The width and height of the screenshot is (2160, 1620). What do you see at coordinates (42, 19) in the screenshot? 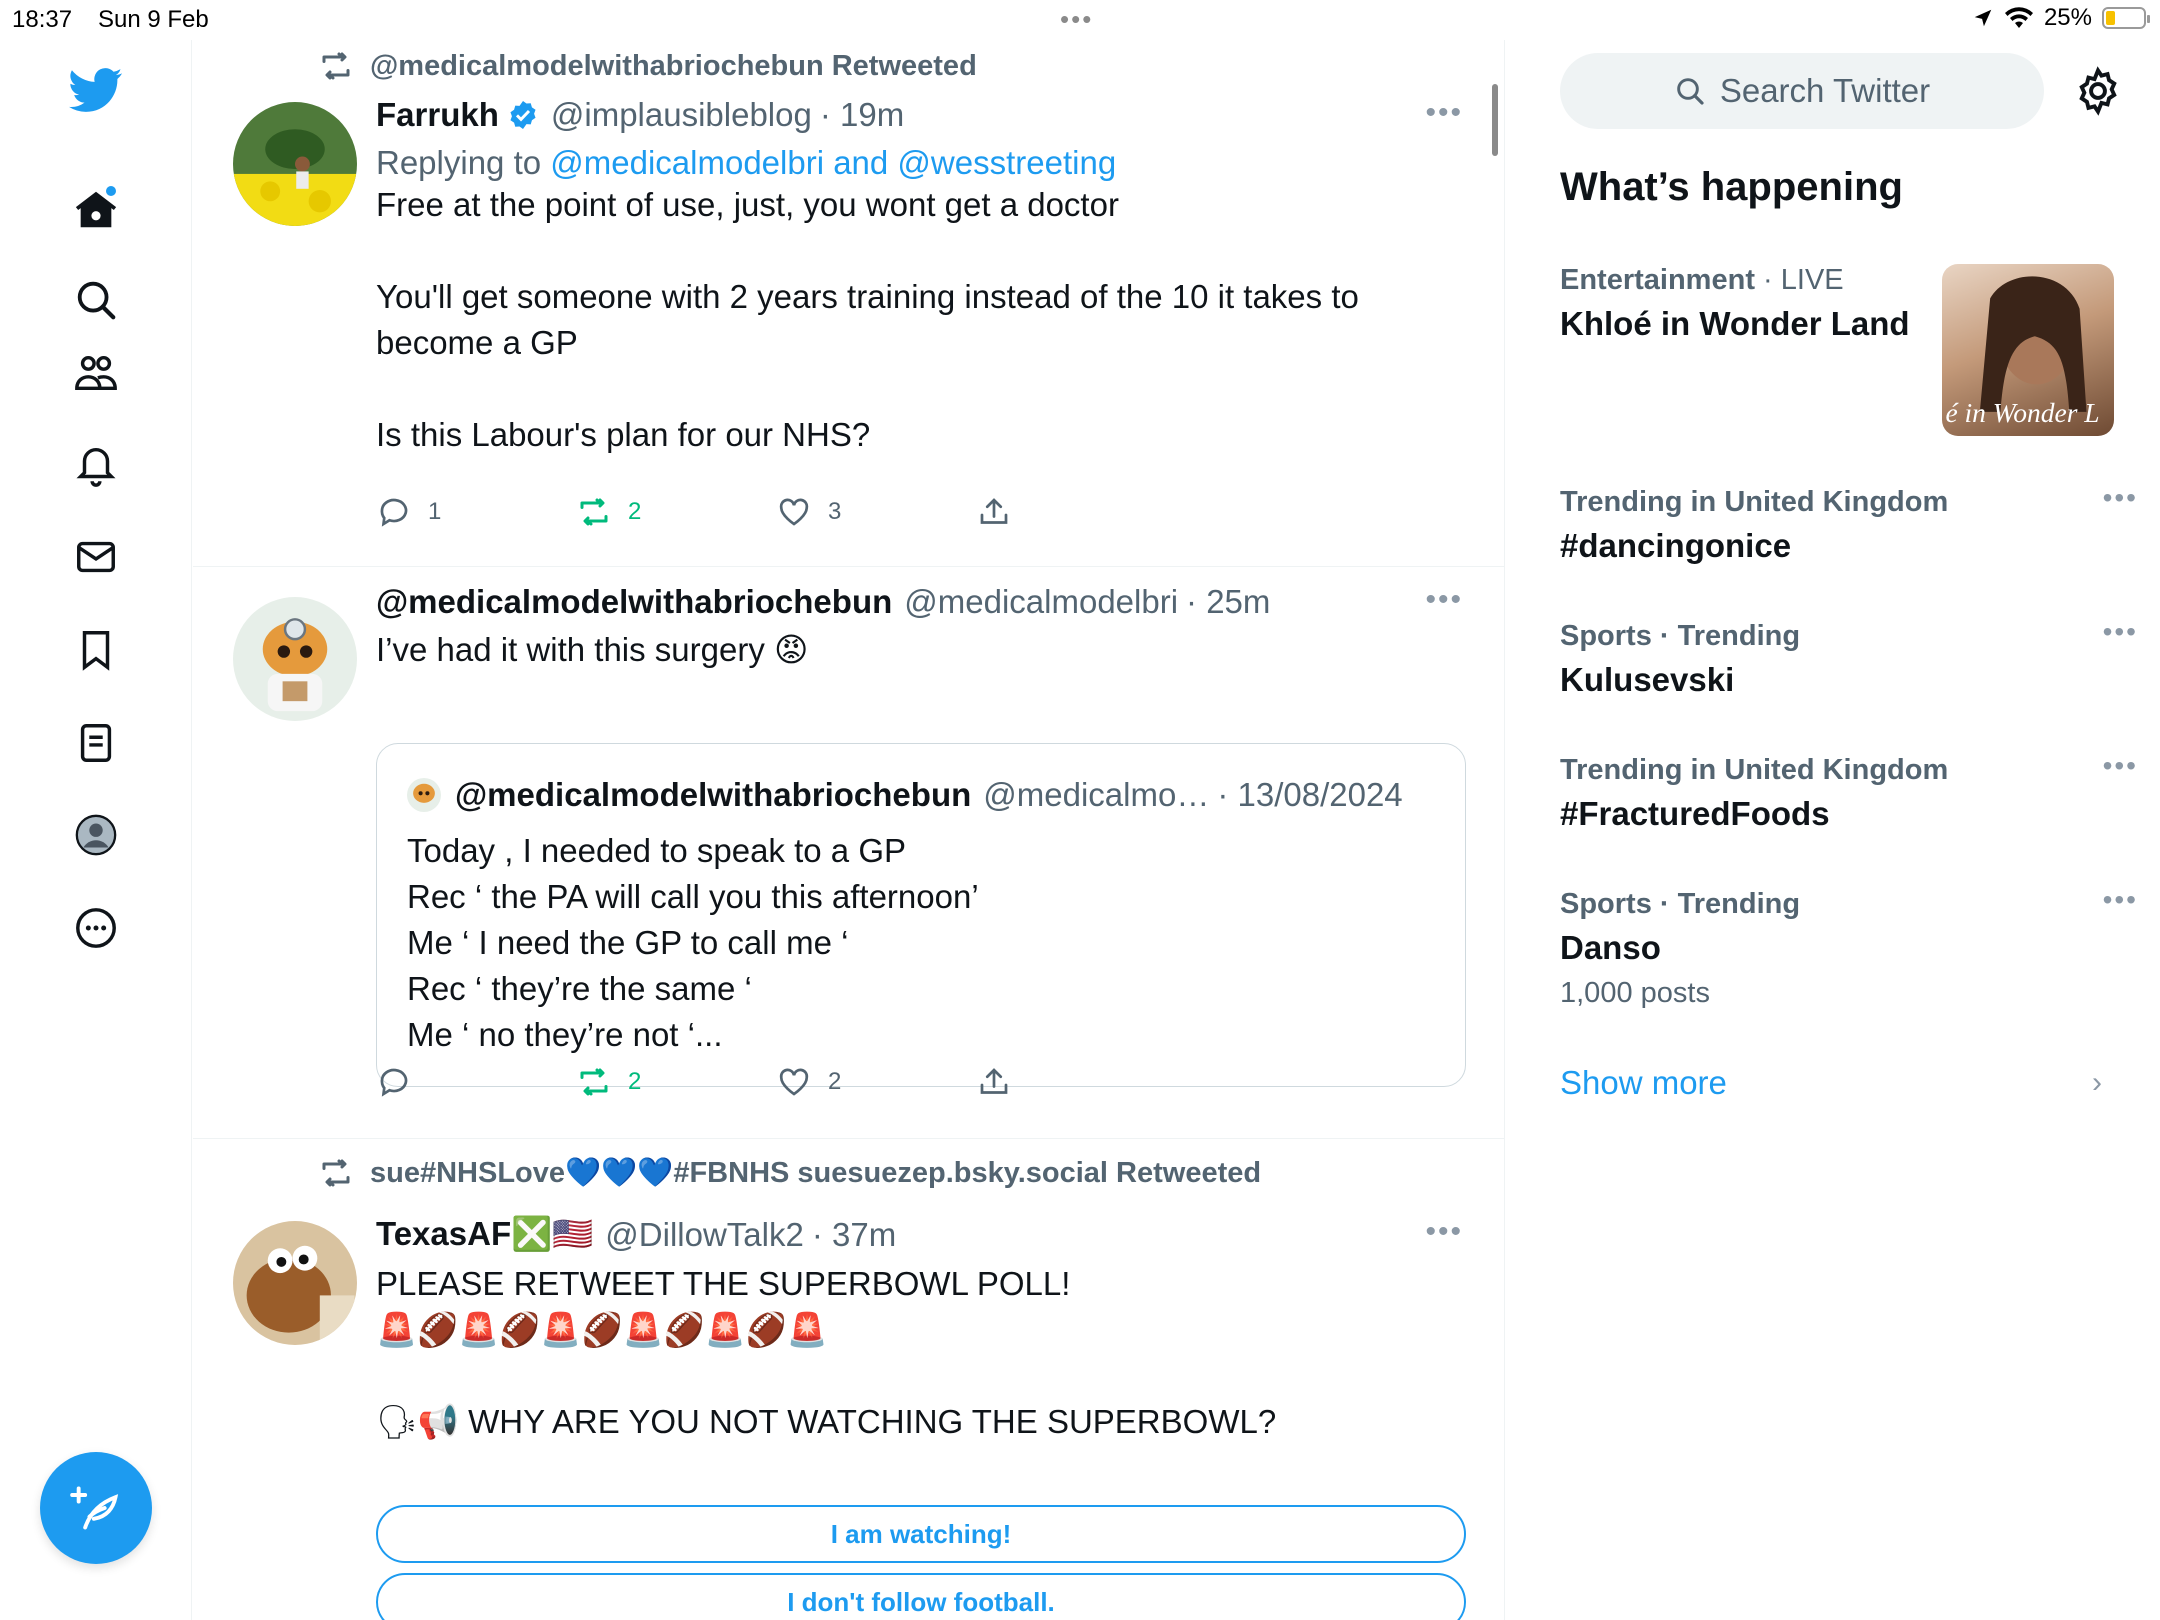
I see `status-time: 18:37` at bounding box center [42, 19].